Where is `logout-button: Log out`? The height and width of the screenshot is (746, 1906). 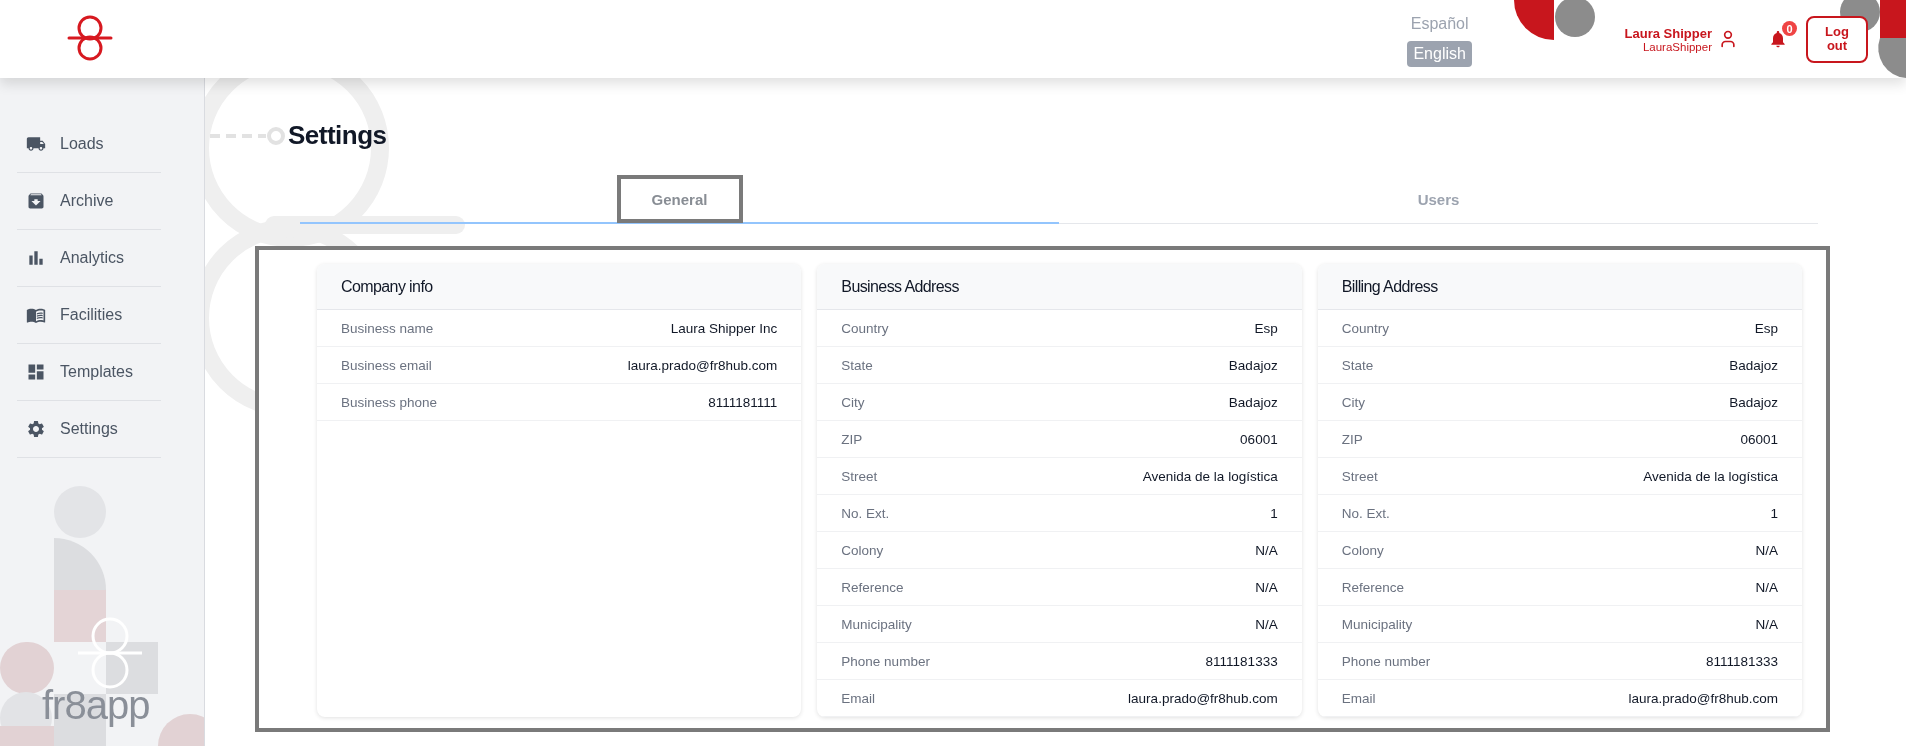 logout-button: Log out is located at coordinates (1837, 39).